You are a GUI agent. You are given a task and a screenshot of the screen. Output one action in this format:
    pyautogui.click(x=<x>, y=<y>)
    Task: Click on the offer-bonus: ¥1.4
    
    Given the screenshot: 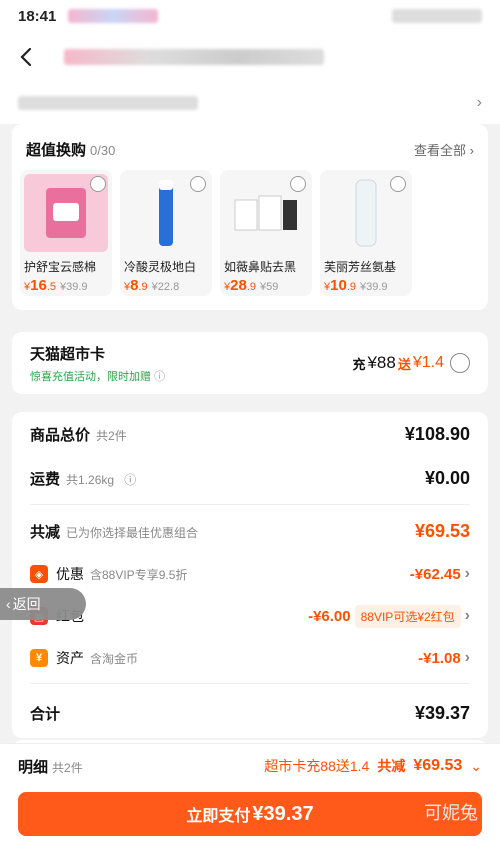 What is the action you would take?
    pyautogui.click(x=428, y=362)
    